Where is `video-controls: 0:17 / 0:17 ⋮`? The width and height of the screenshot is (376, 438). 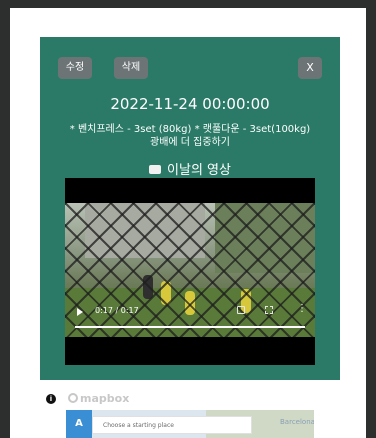
video-controls: 0:17 / 0:17 ⋮ is located at coordinates (190, 316).